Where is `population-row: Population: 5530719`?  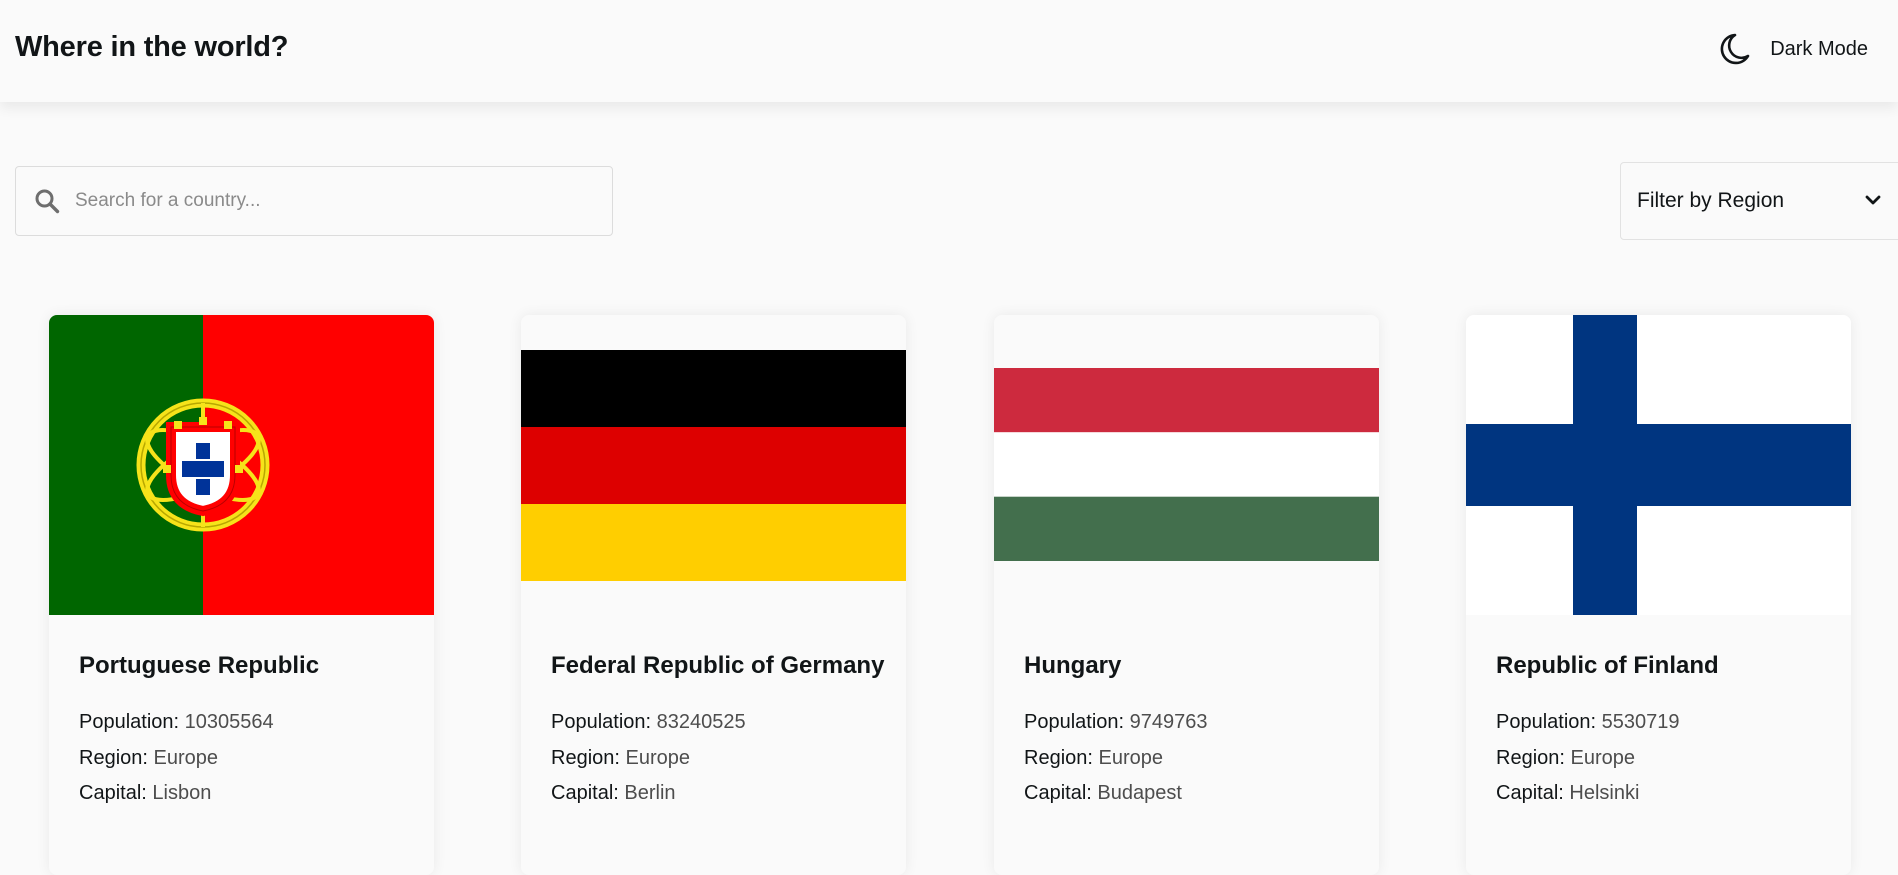 population-row: Population: 5530719 is located at coordinates (1663, 723).